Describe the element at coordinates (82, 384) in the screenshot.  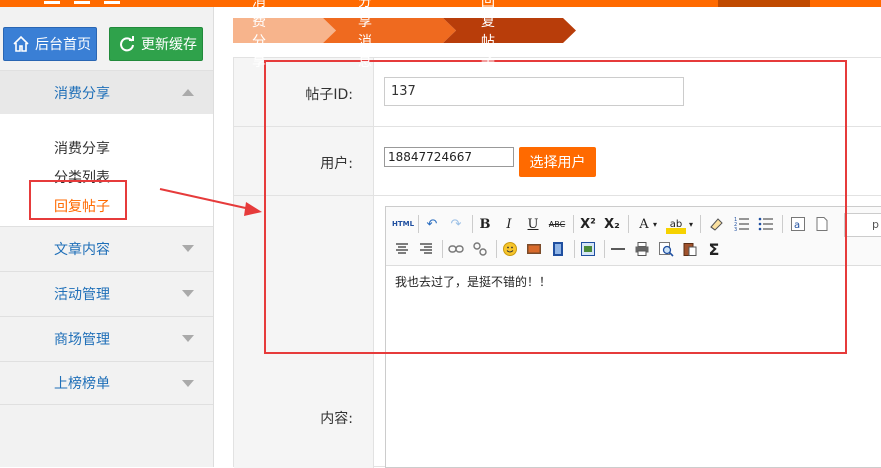
I see `sidebar-section-label: 上榜榜单` at that location.